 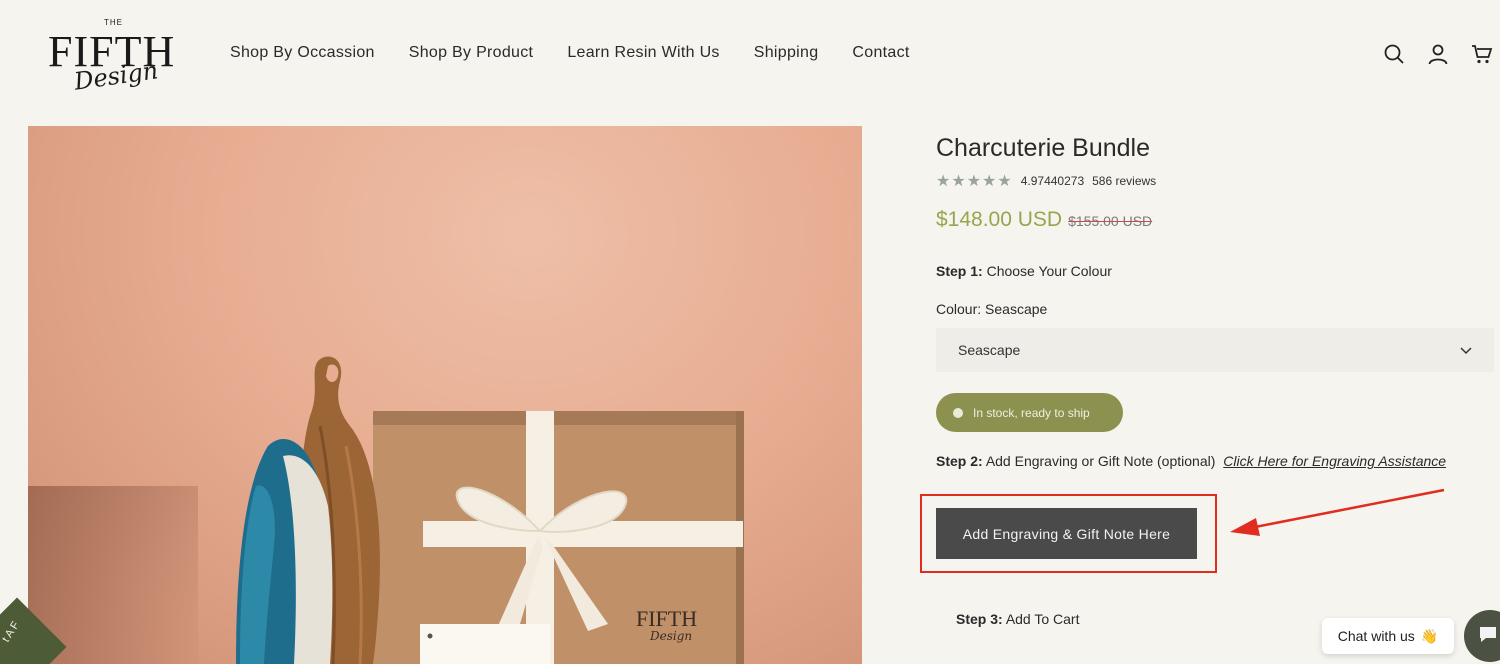 I want to click on nav-item-shop-by-product: Shop By Product, so click(x=471, y=53).